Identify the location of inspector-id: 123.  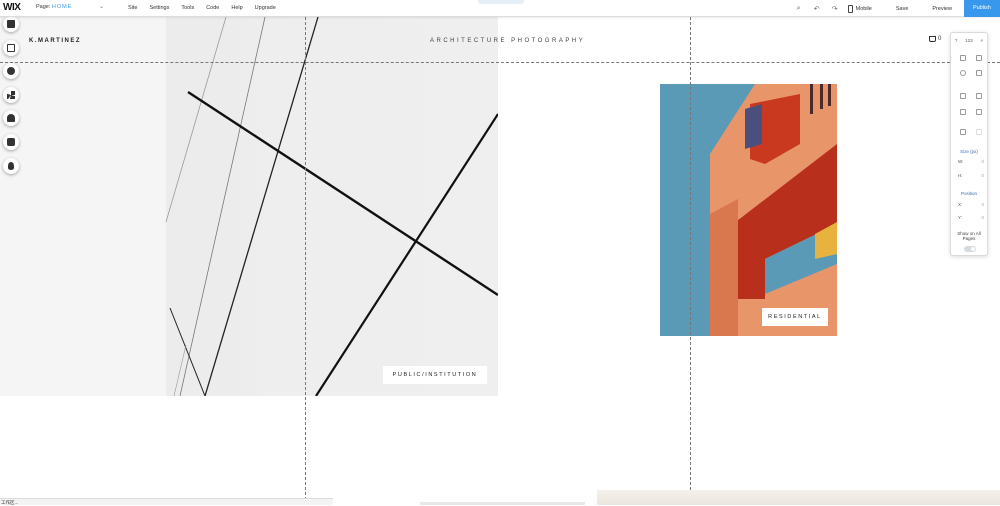
(969, 40).